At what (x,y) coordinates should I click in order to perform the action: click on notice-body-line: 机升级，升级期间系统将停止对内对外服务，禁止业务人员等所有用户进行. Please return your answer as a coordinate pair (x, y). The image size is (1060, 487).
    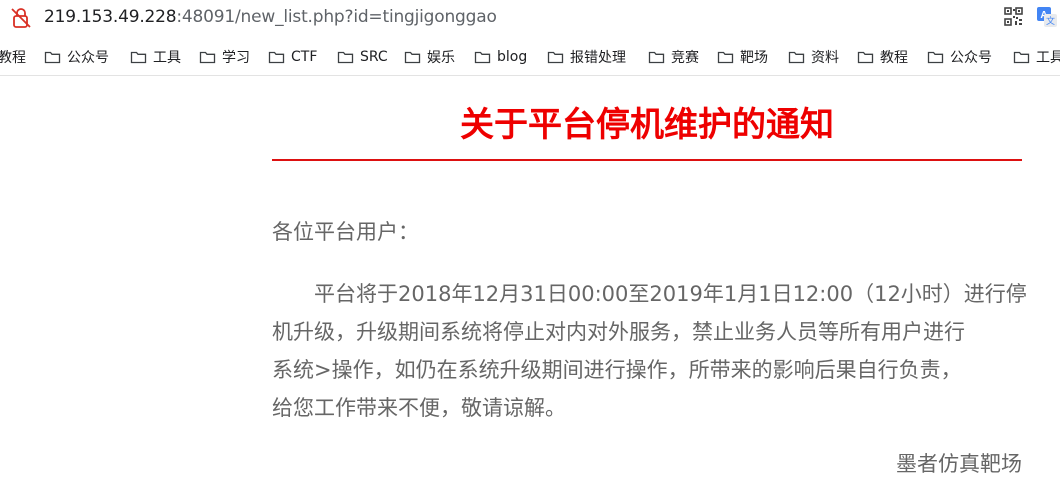
    Looking at the image, I should click on (618, 332).